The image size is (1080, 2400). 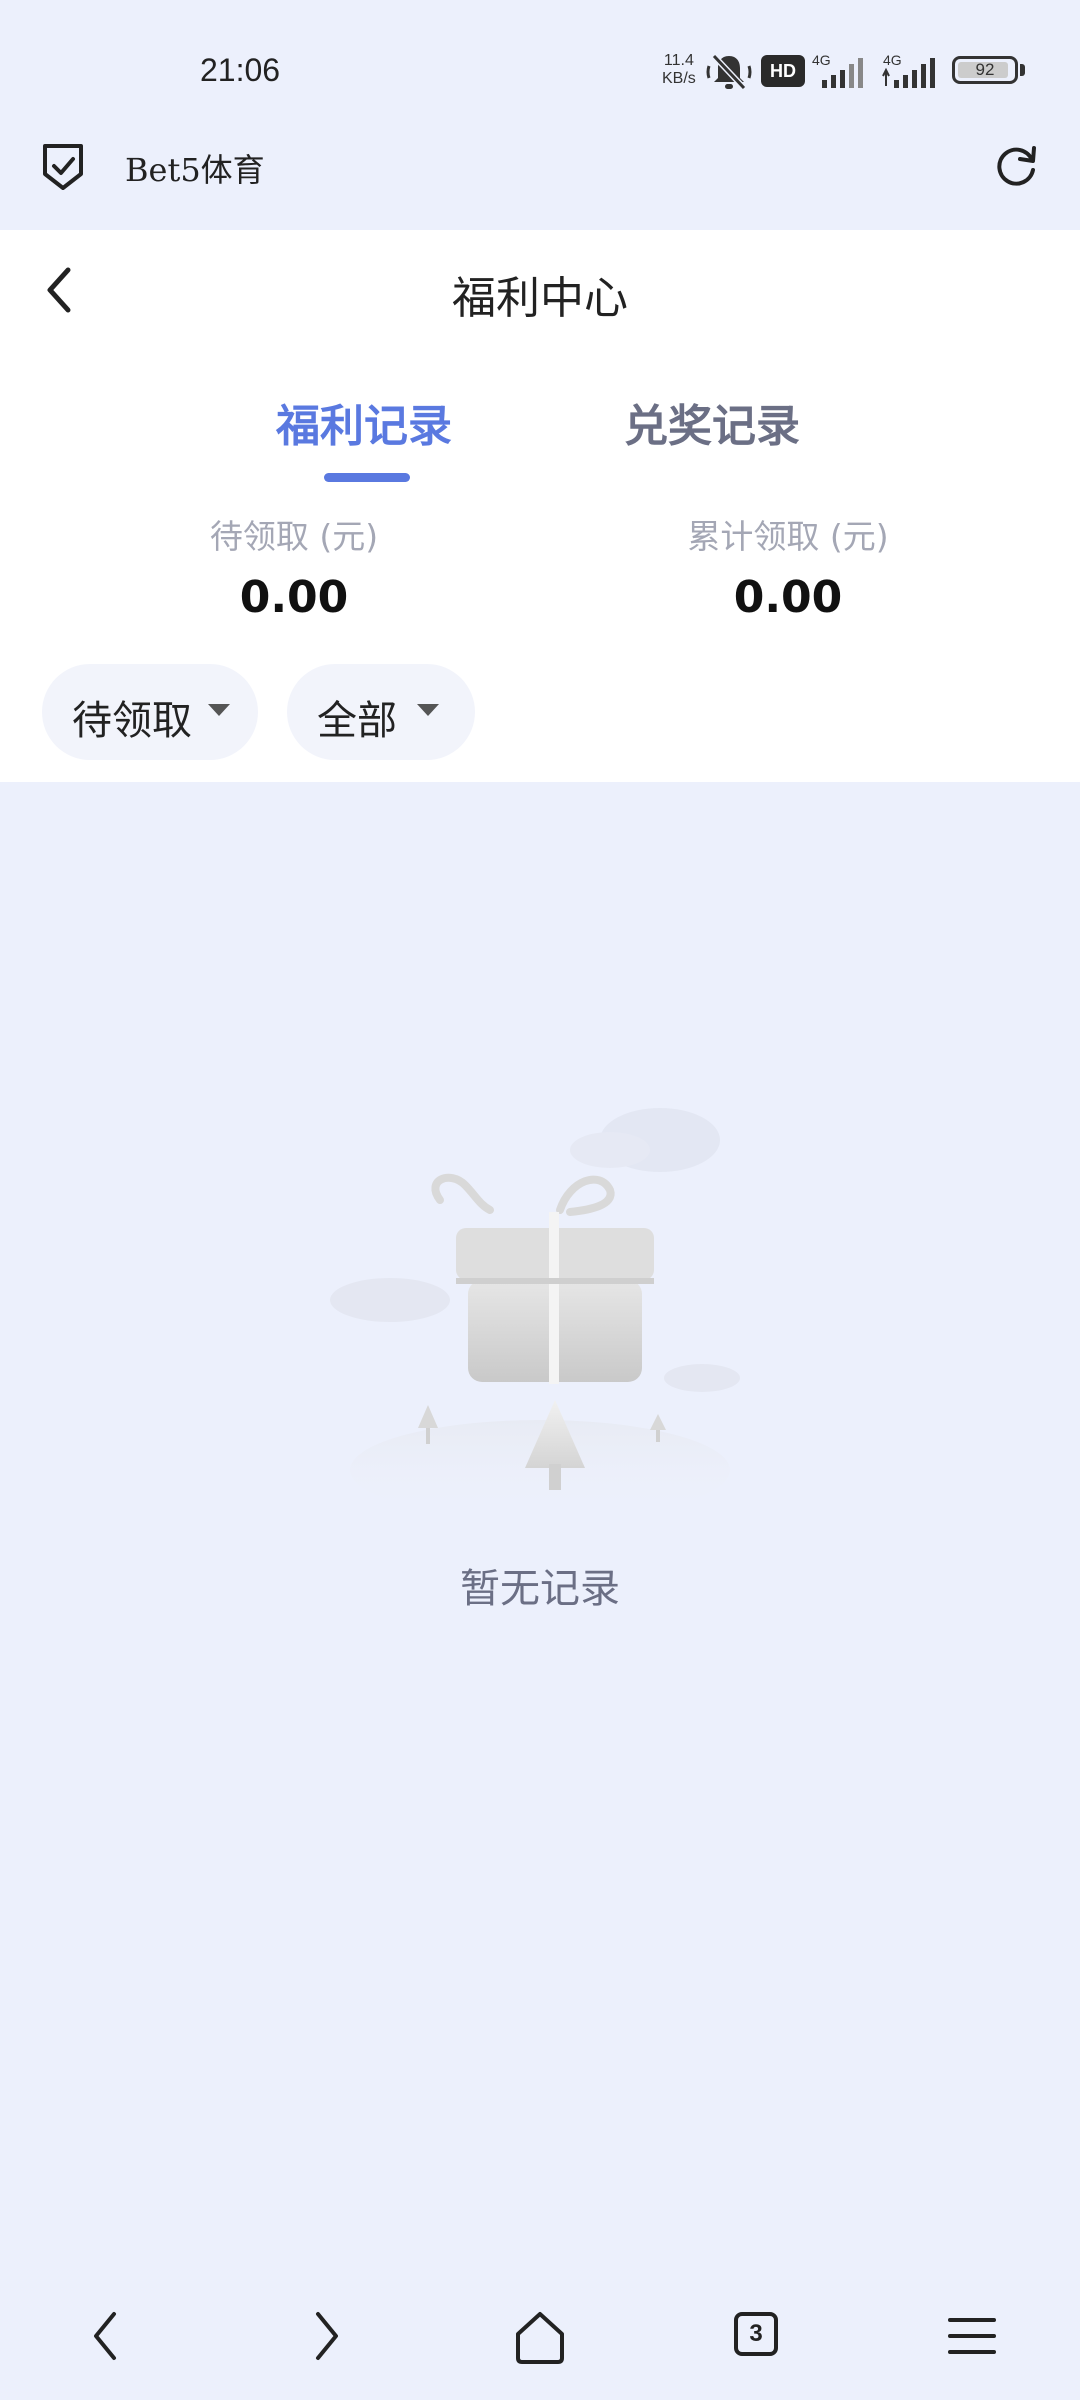 I want to click on nav-forward-button, so click(x=324, y=2336).